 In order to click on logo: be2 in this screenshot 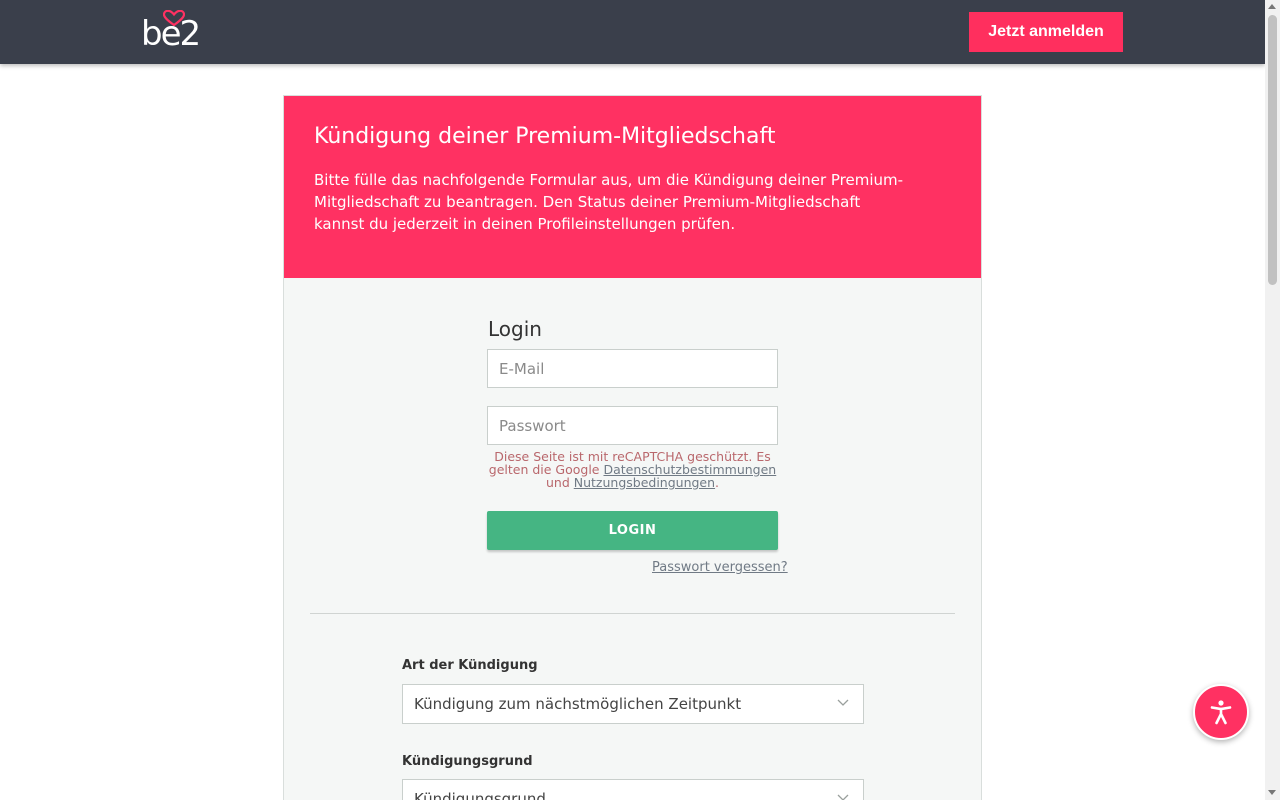, I will do `click(174, 32)`.